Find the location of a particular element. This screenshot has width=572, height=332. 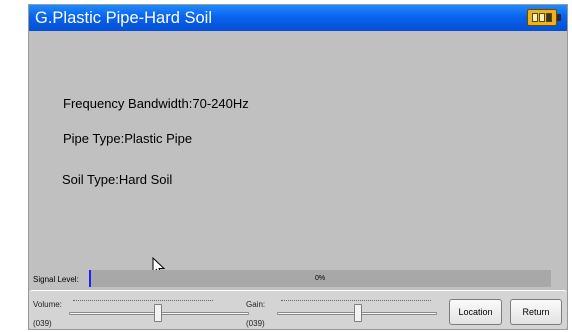

signal-level-bar: 0% is located at coordinates (320, 278).